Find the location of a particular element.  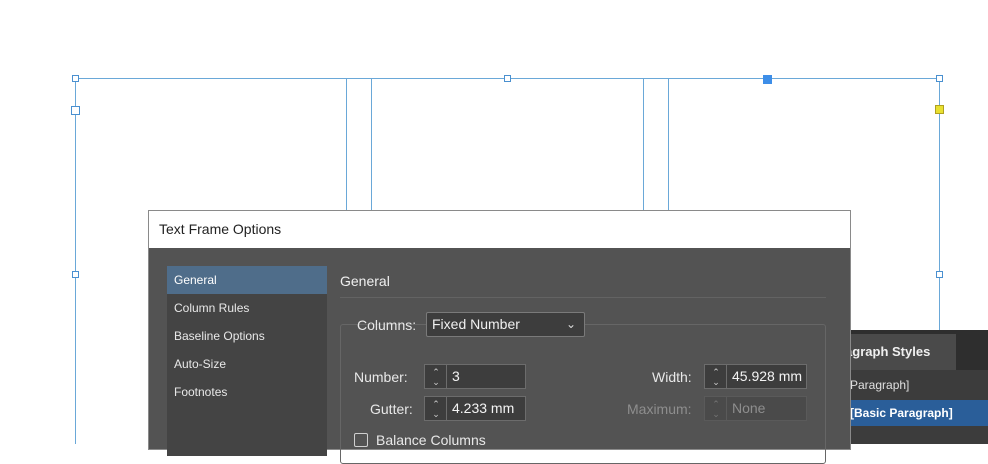

gutter-label: Gutter: is located at coordinates (391, 409).